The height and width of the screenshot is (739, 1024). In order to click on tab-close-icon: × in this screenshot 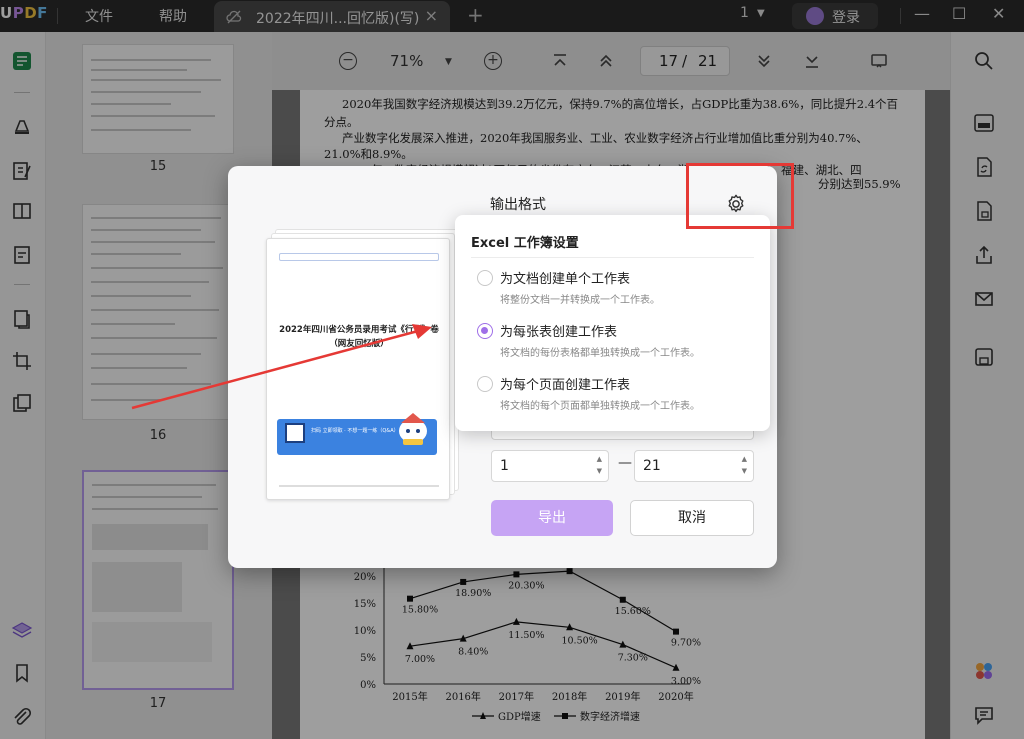, I will do `click(431, 15)`.